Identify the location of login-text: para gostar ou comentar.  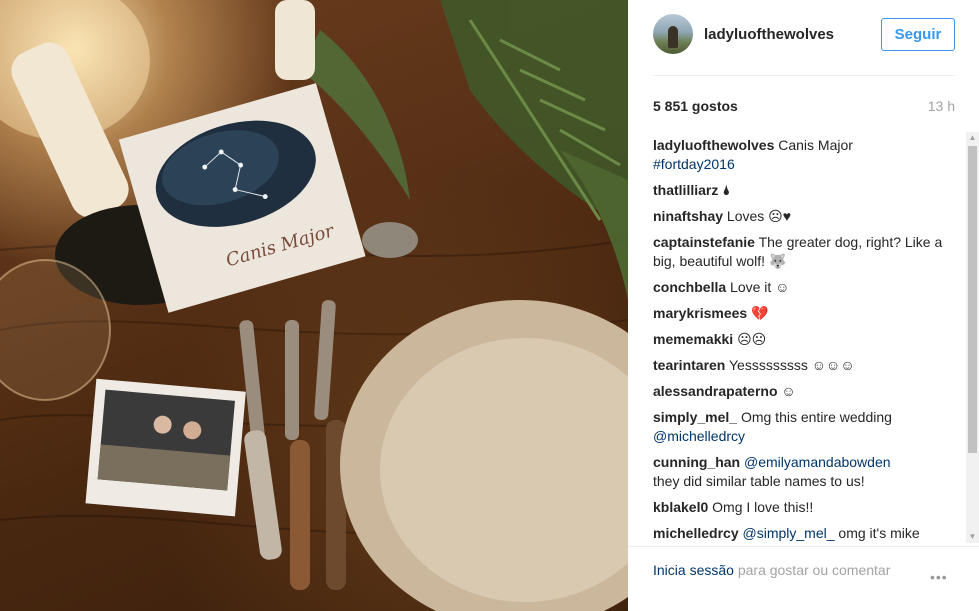
(814, 570).